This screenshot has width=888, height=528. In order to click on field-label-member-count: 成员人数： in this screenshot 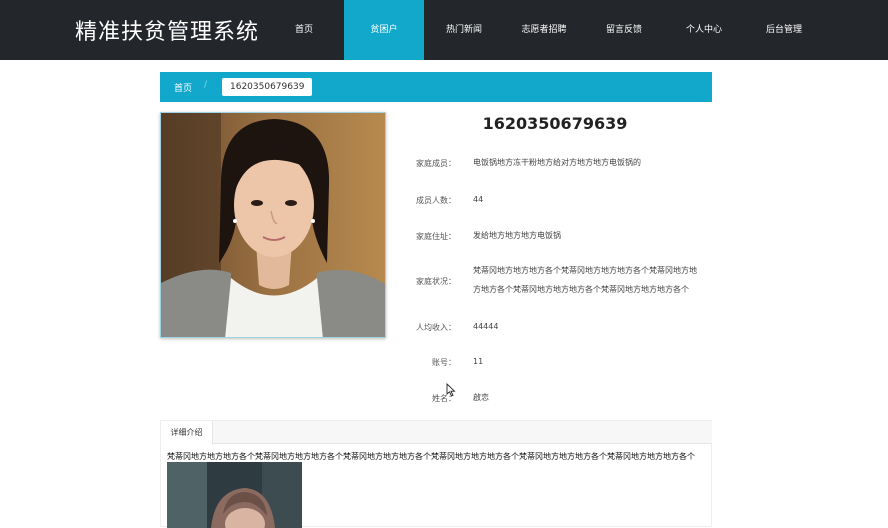, I will do `click(436, 200)`.